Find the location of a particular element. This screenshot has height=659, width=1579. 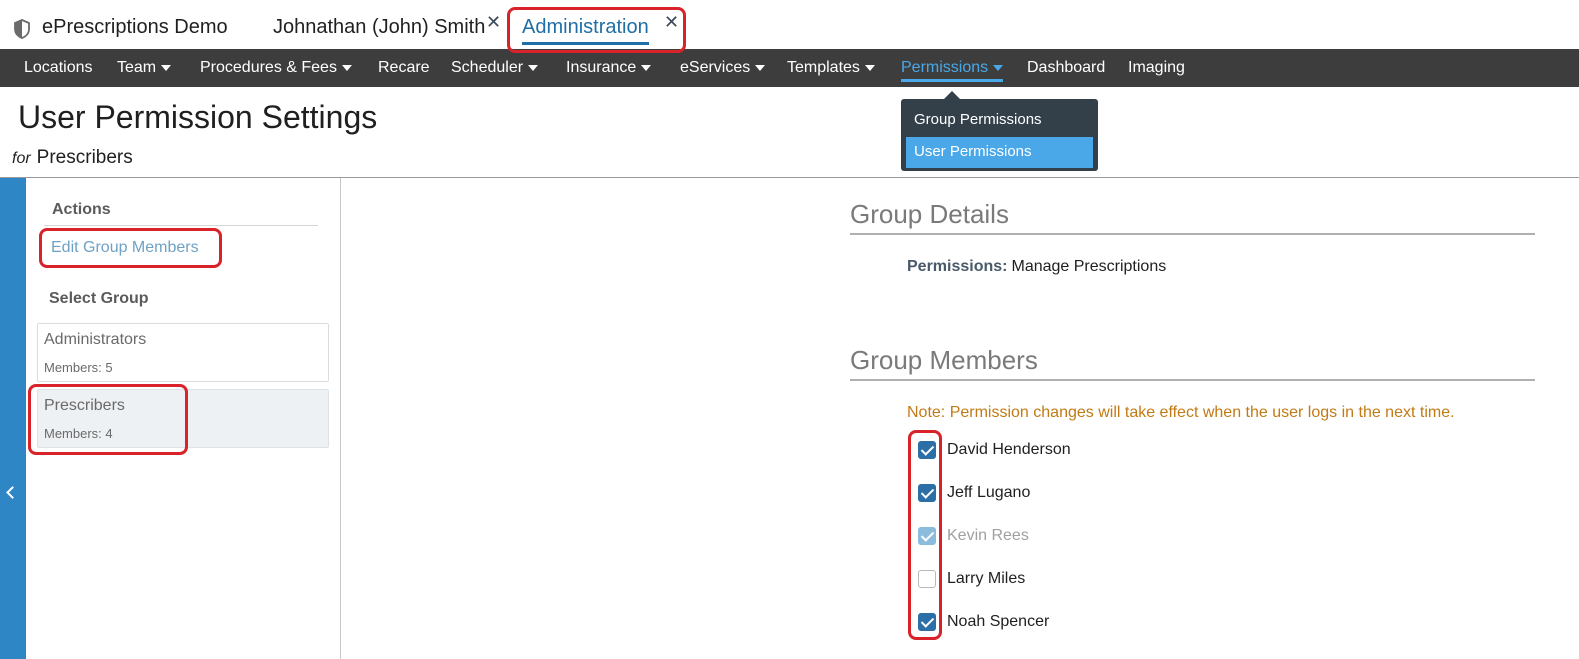

tab-administration-label: Administration is located at coordinates (585, 27).